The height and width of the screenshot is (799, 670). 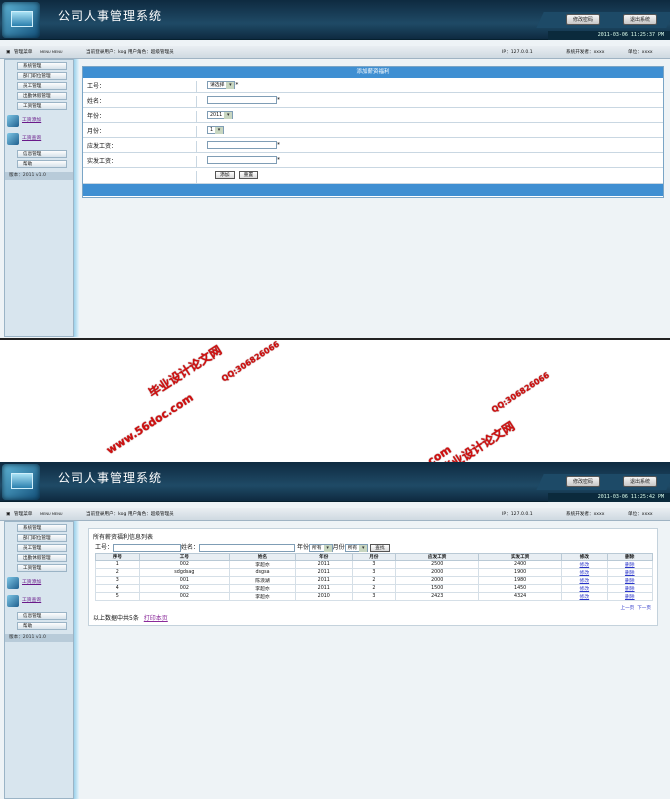 I want to click on reset-button: 重置, so click(x=248, y=175).